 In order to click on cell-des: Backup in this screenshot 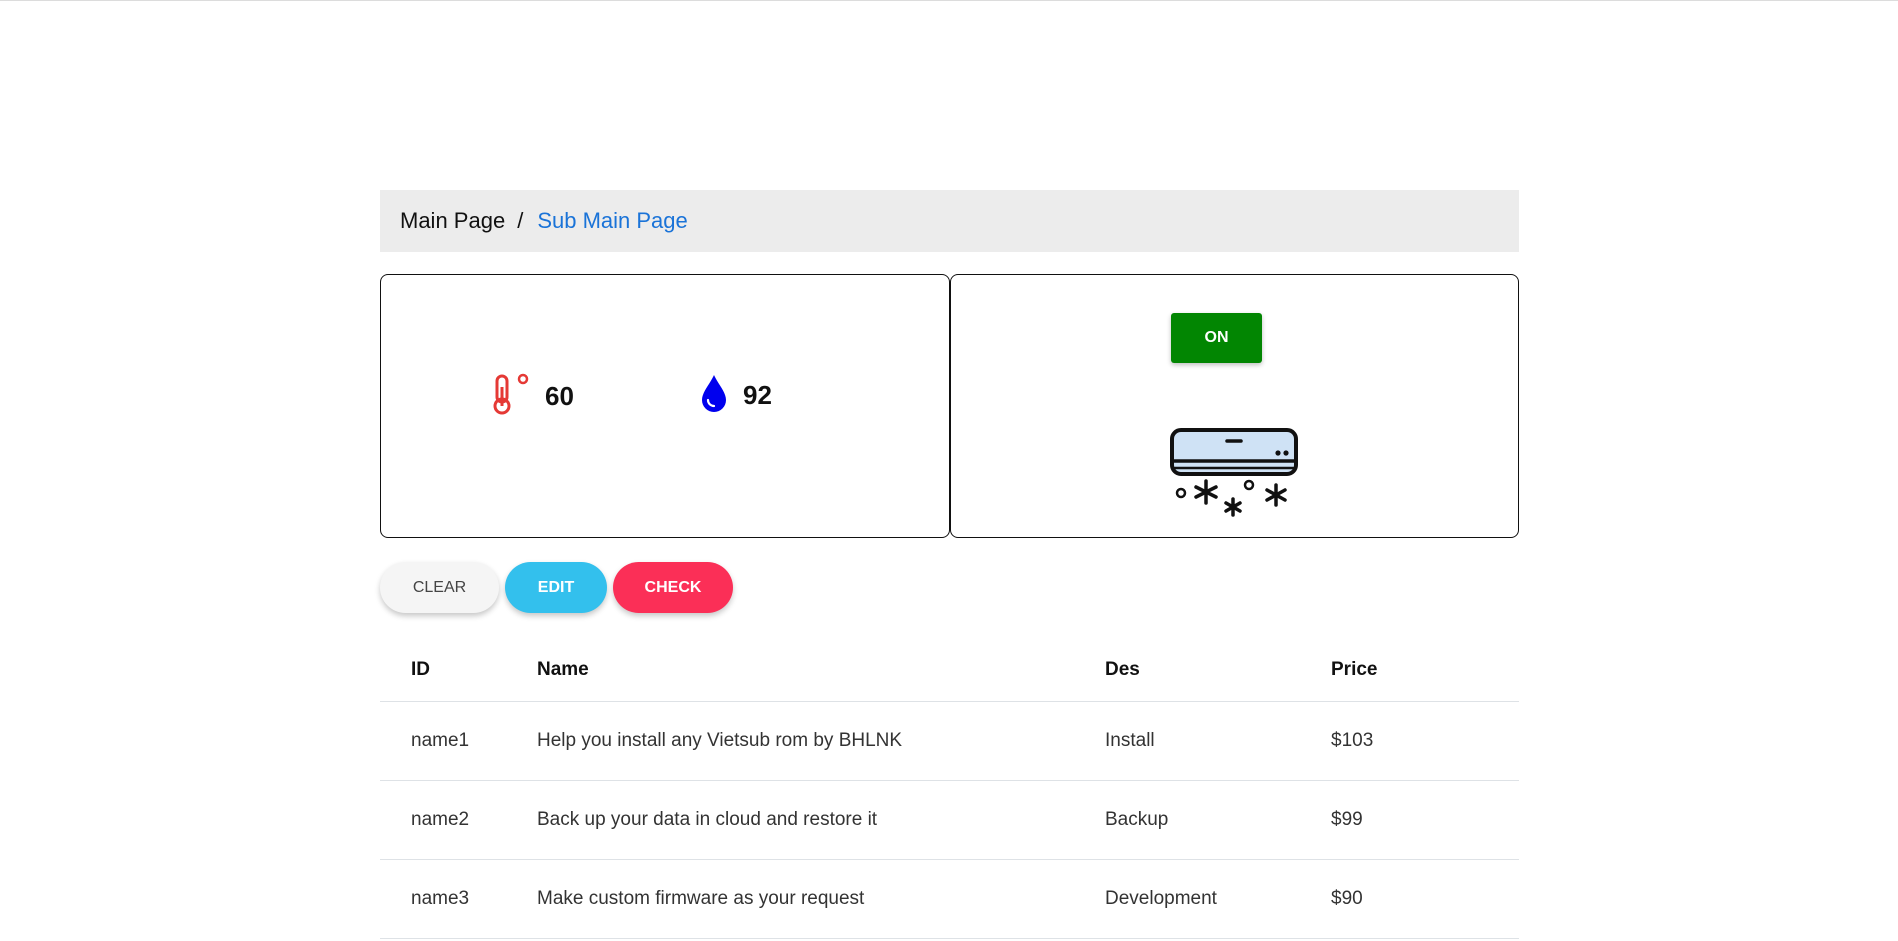, I will do `click(1218, 820)`.